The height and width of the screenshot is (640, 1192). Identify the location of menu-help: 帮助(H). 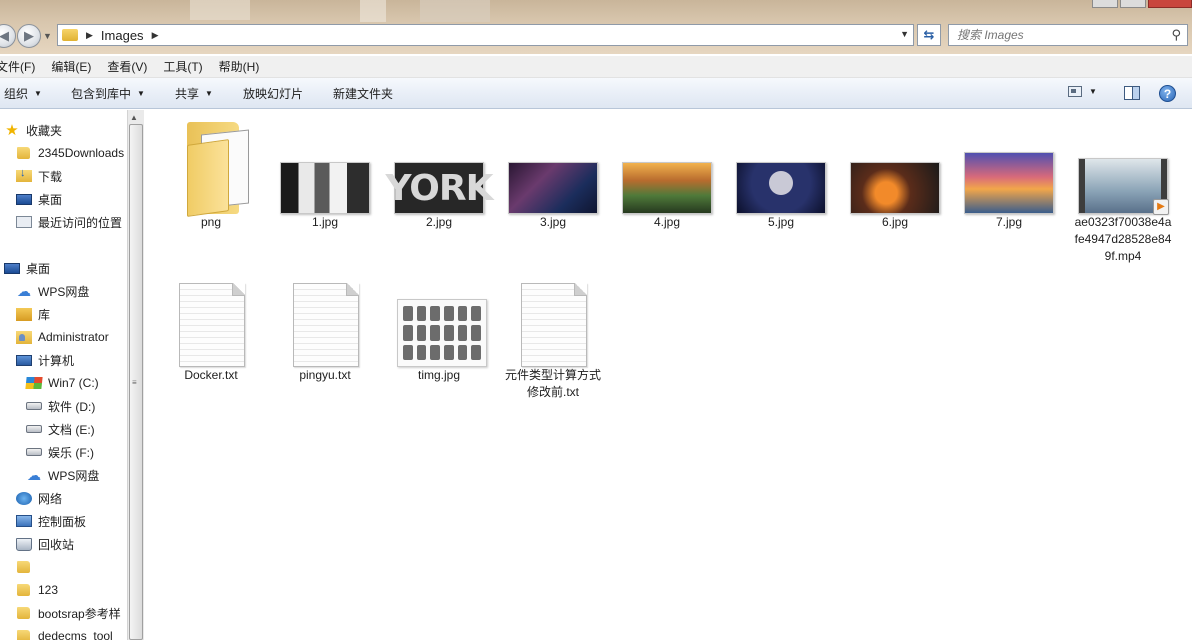
(243, 66).